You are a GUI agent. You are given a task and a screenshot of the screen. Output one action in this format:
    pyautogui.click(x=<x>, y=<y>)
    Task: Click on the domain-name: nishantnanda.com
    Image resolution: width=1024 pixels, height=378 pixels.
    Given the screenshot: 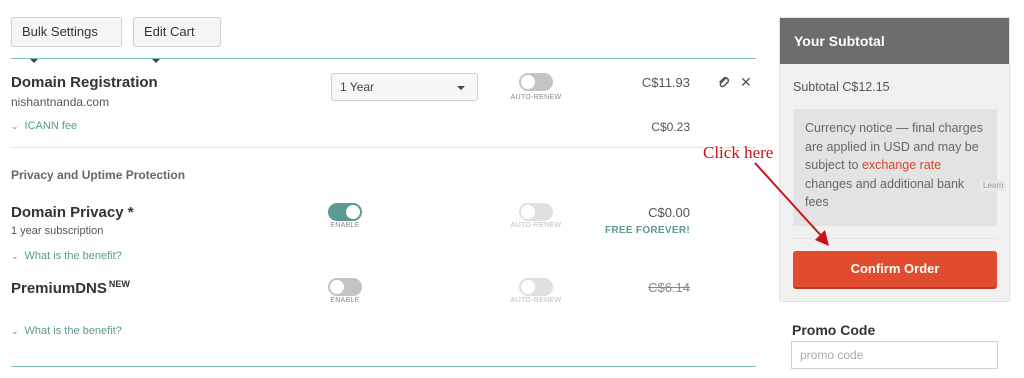 What is the action you would take?
    pyautogui.click(x=60, y=102)
    